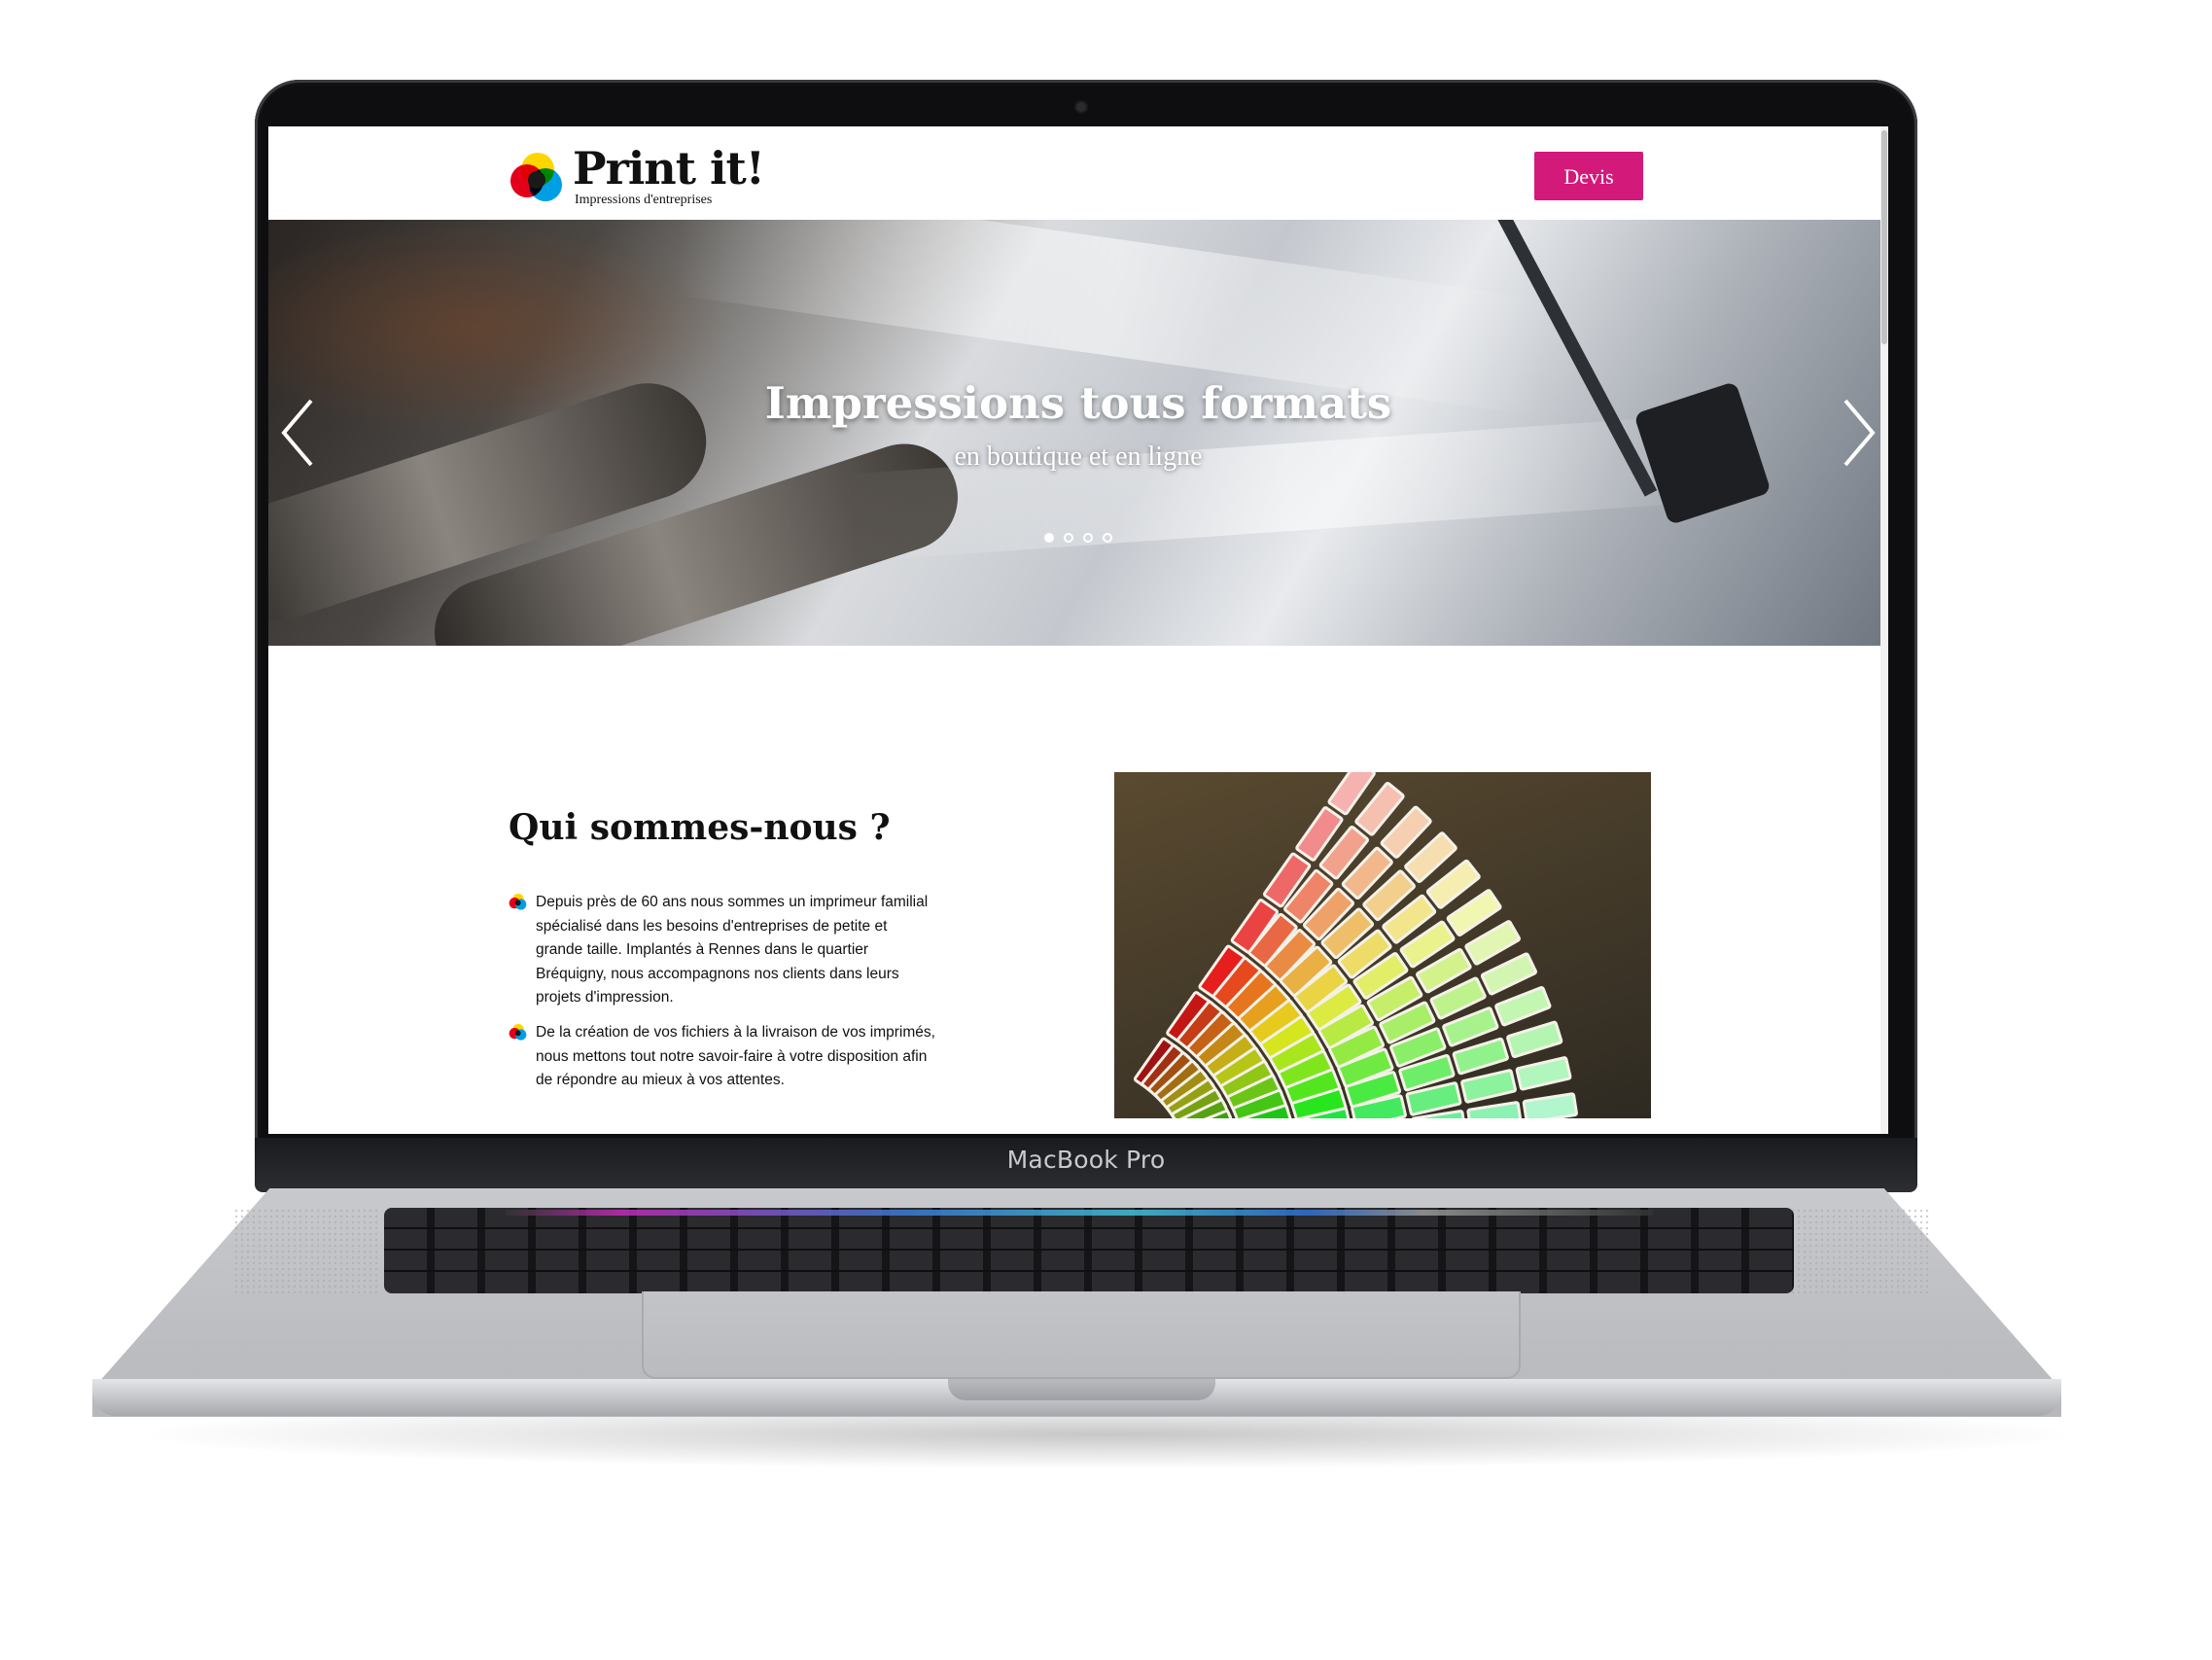 Image resolution: width=2212 pixels, height=1660 pixels. I want to click on keyboard, so click(1089, 1250).